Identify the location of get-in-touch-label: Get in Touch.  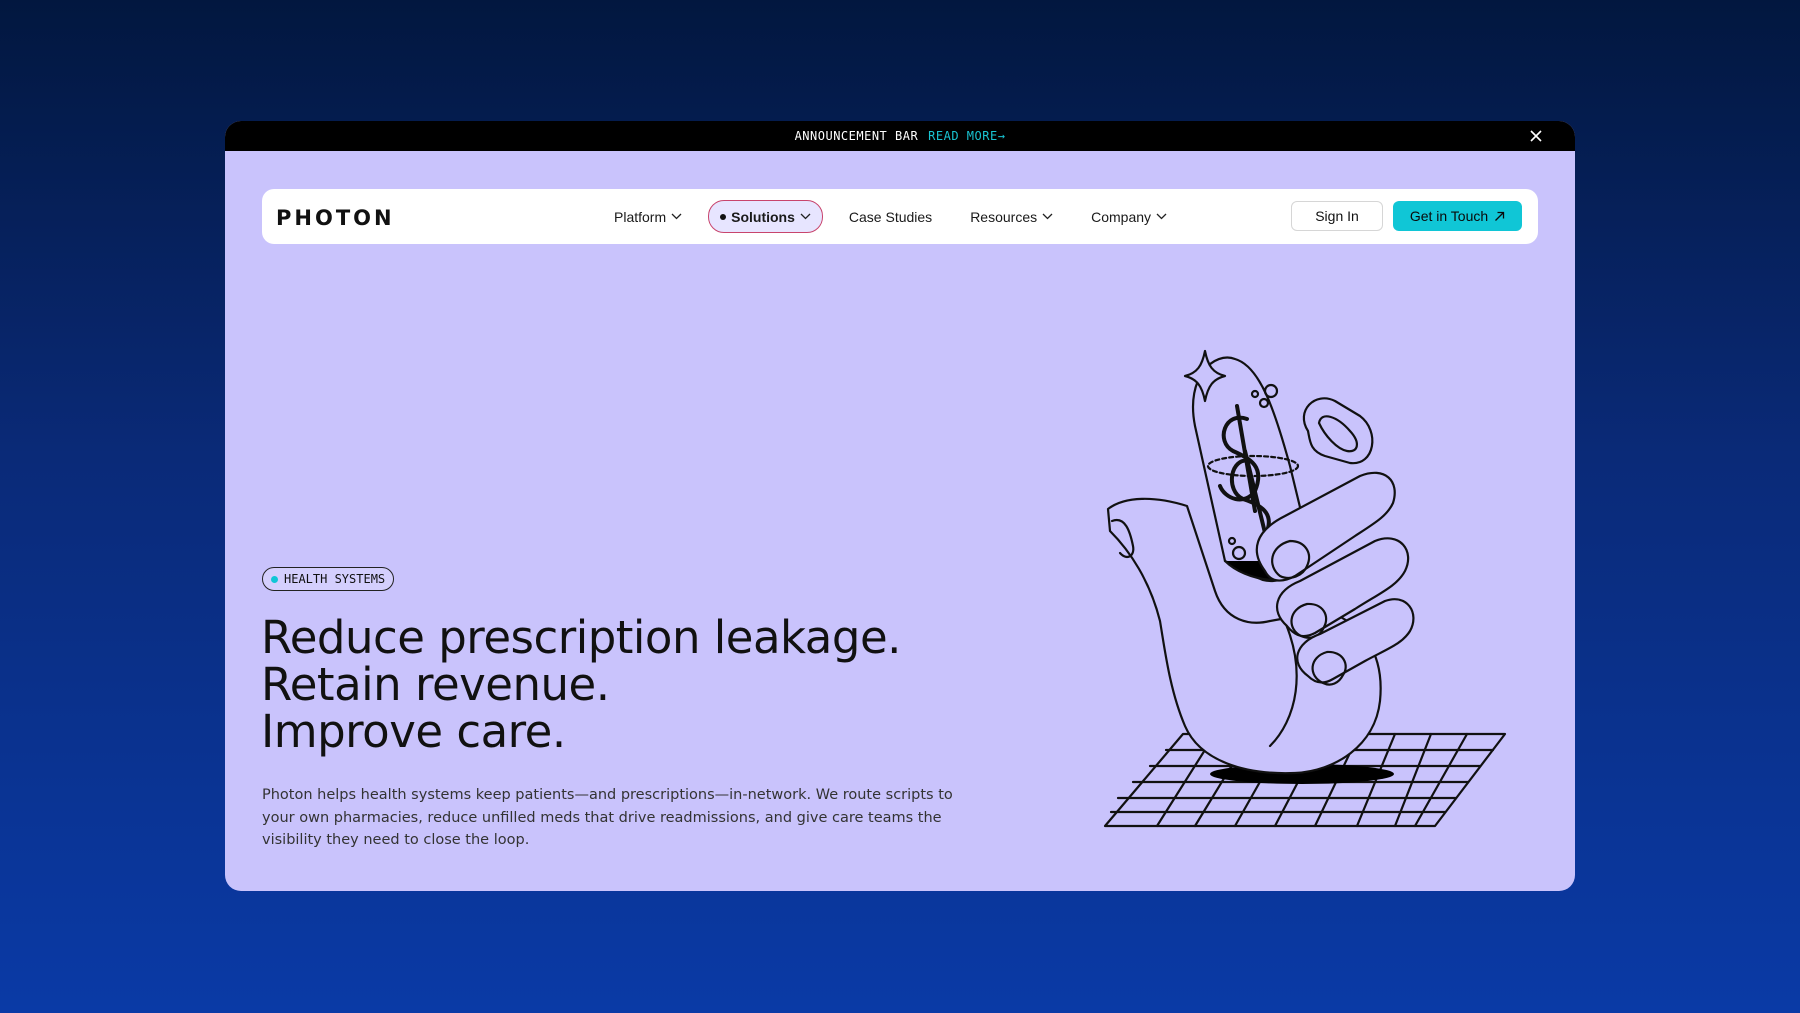
(1449, 216).